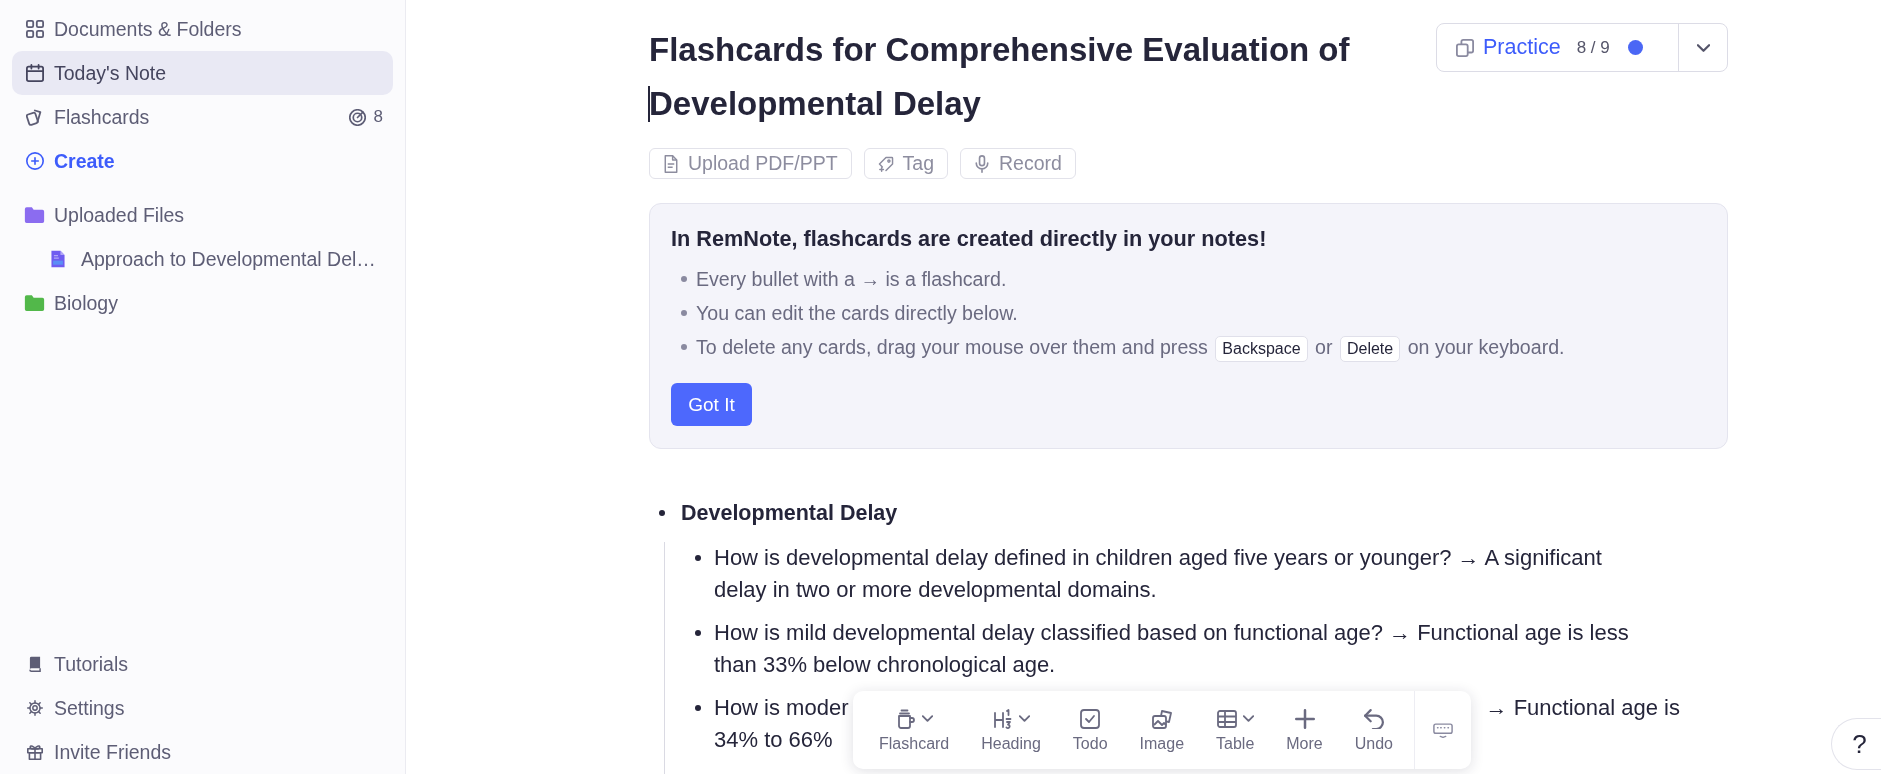  Describe the element at coordinates (202, 303) in the screenshot. I see `folder-nav-item: Biology` at that location.